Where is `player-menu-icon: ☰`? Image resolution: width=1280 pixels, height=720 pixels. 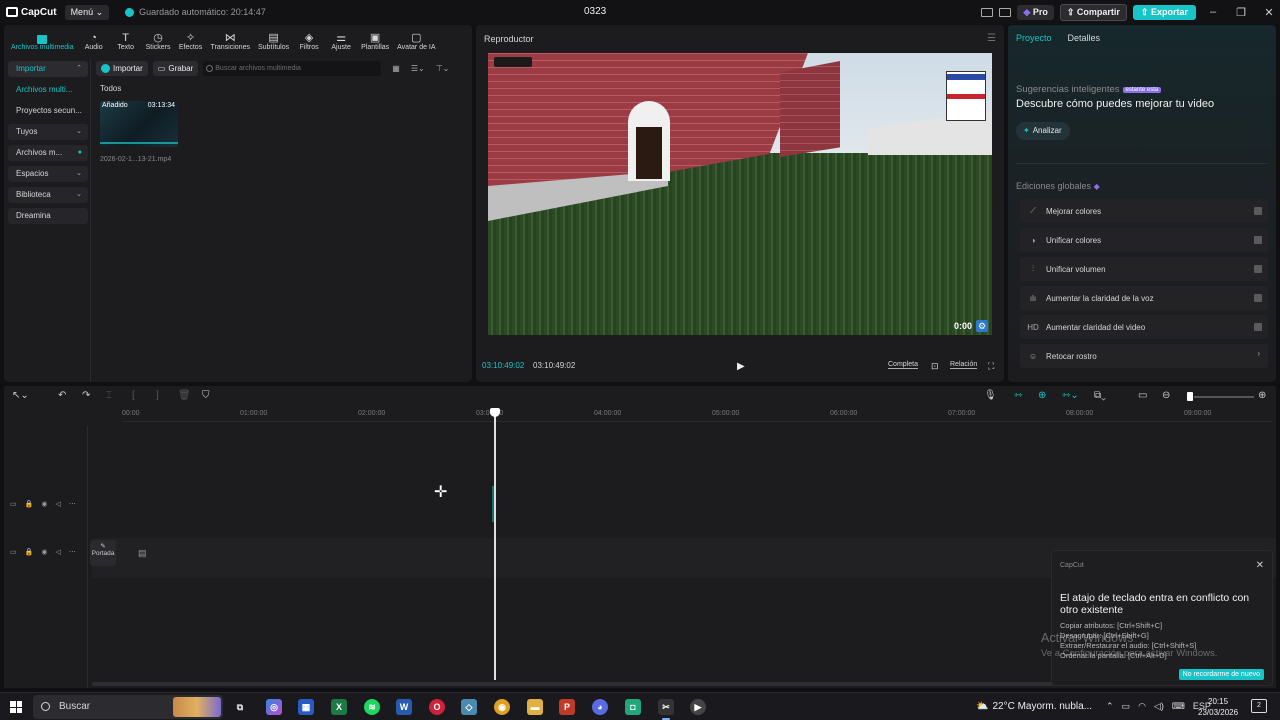 player-menu-icon: ☰ is located at coordinates (991, 38).